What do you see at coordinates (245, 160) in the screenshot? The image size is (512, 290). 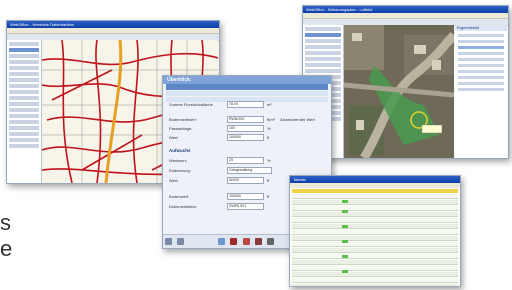 I see `field-input: 25` at bounding box center [245, 160].